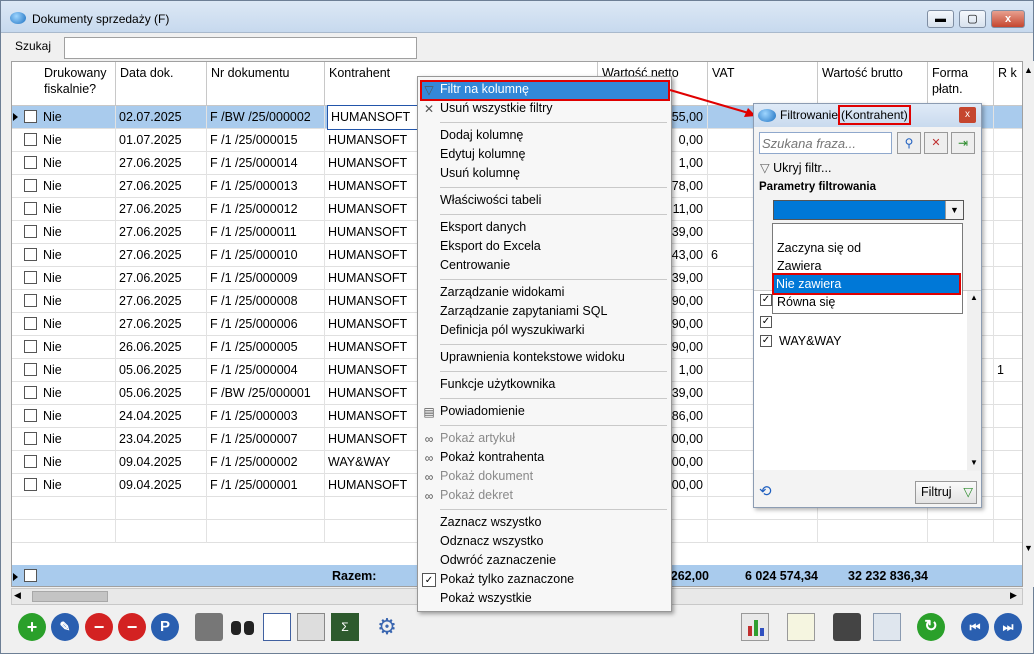 This screenshot has width=1034, height=654. Describe the element at coordinates (766, 341) in the screenshot. I see `checkbox-wayway: ✓` at that location.